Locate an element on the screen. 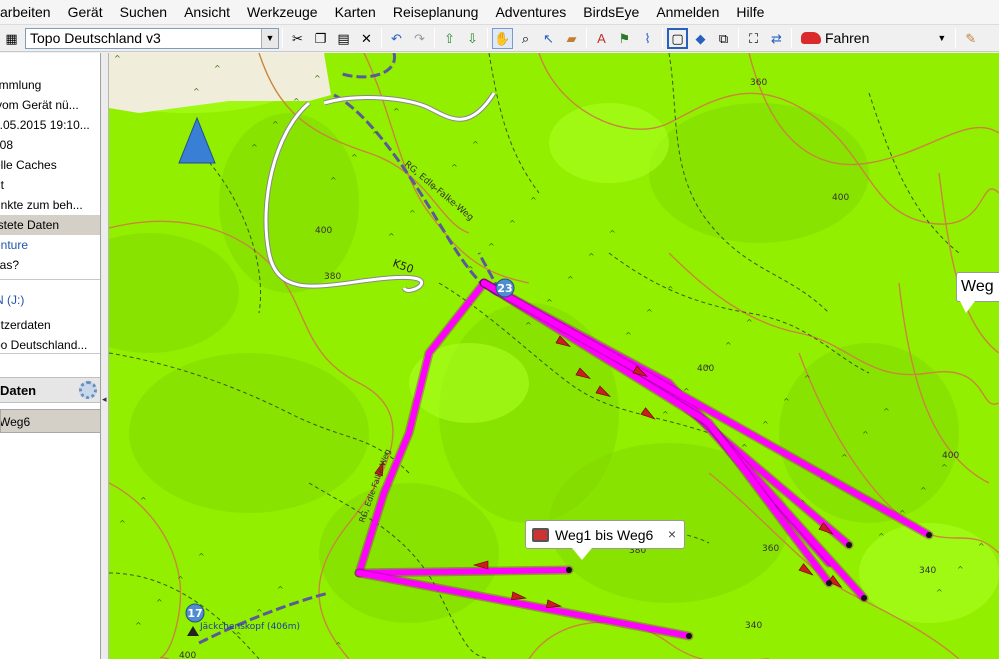 The width and height of the screenshot is (999, 659). menu-item: Werkzeuge is located at coordinates (281, 12).